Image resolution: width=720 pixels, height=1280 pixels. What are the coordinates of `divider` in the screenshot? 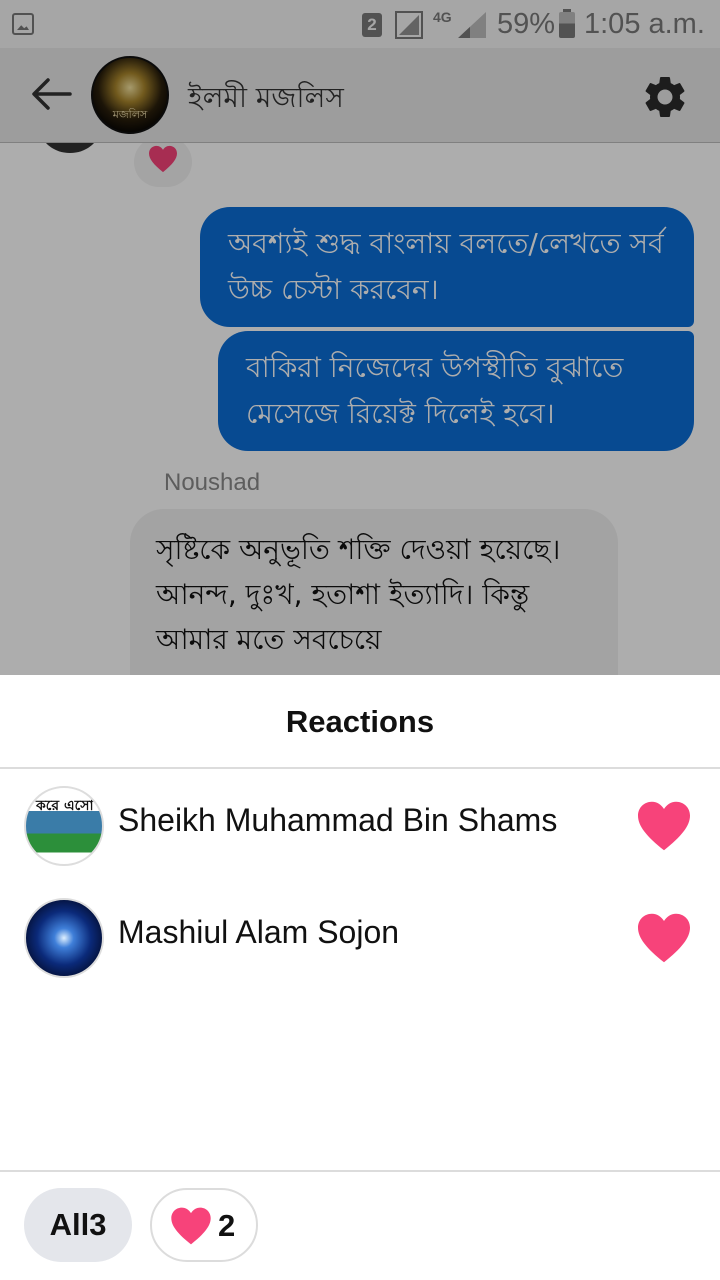 It's located at (360, 1171).